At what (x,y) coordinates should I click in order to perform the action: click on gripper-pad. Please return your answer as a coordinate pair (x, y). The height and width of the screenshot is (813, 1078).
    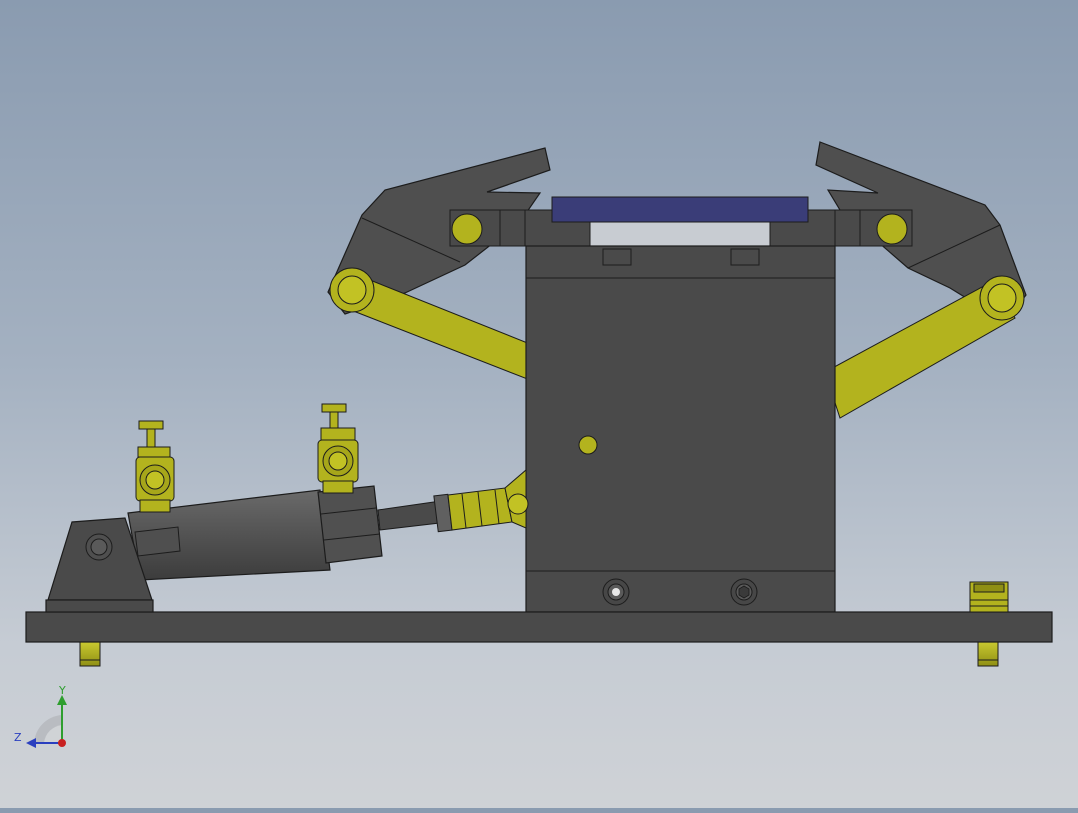
    Looking at the image, I should click on (680, 209).